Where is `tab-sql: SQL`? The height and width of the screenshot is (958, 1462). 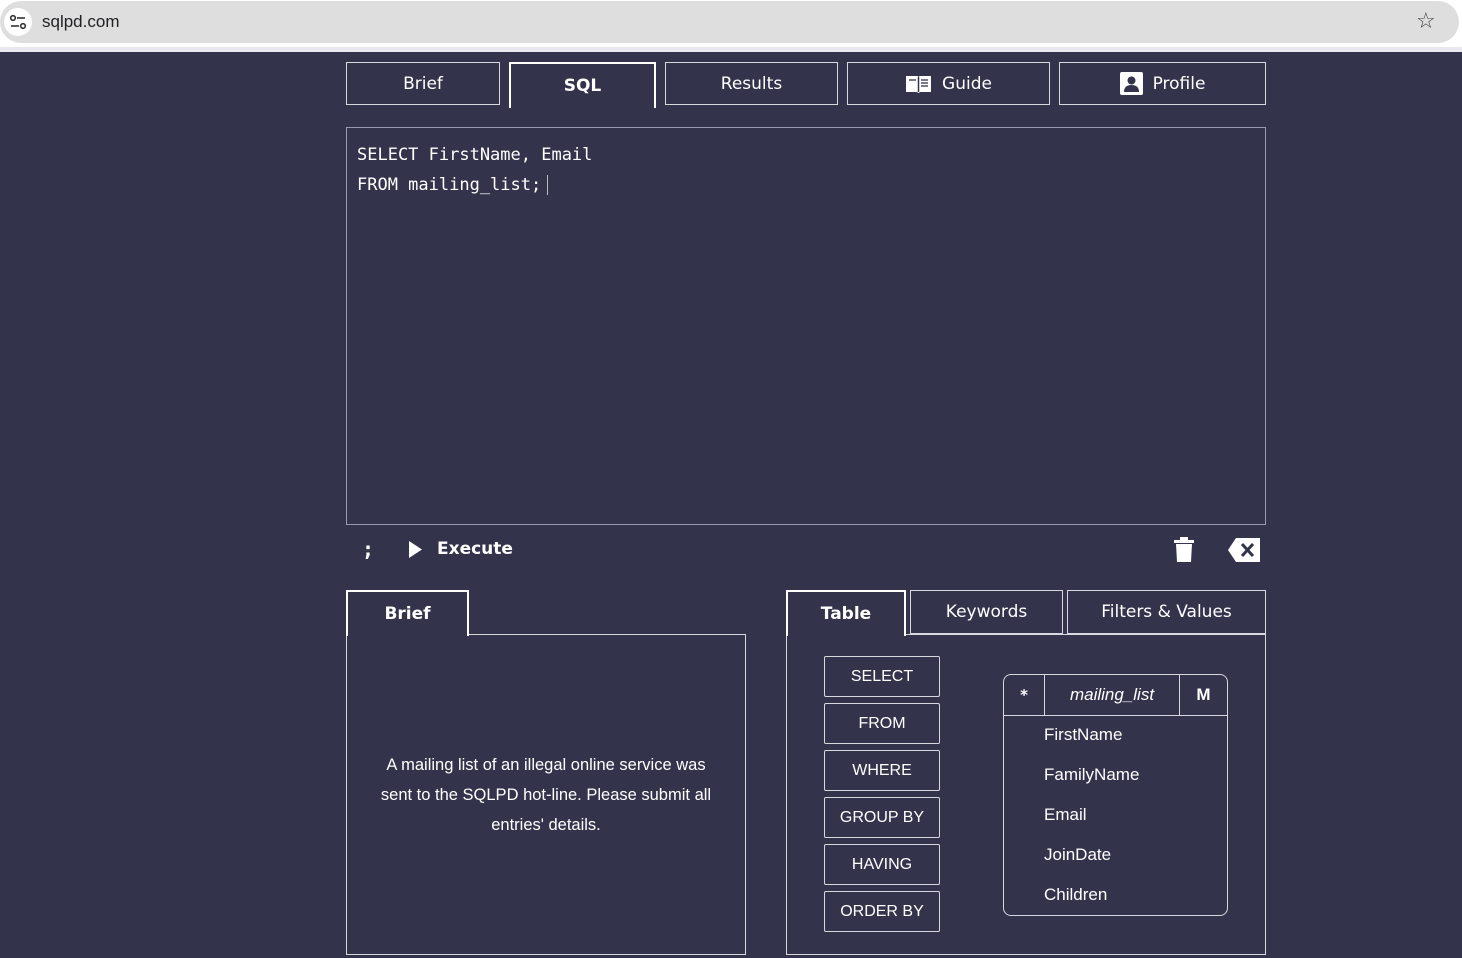 tab-sql: SQL is located at coordinates (582, 85).